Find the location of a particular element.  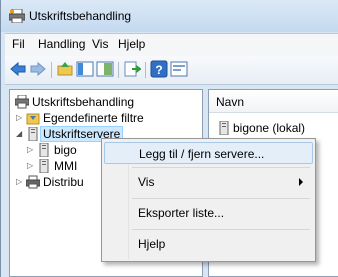

menu-item-help: Hjelp is located at coordinates (208, 244).